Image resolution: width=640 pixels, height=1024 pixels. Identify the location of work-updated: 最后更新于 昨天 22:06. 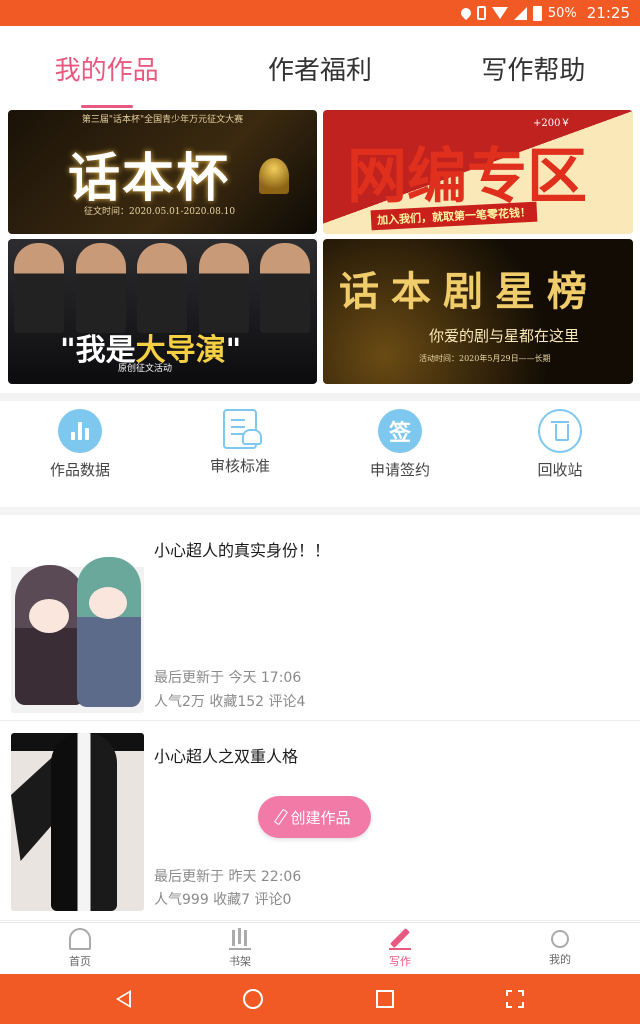
(228, 877).